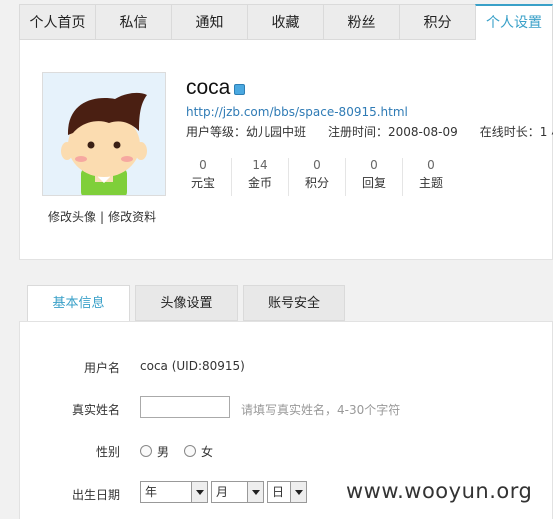  What do you see at coordinates (287, 492) in the screenshot?
I see `birth-day-select: 日` at bounding box center [287, 492].